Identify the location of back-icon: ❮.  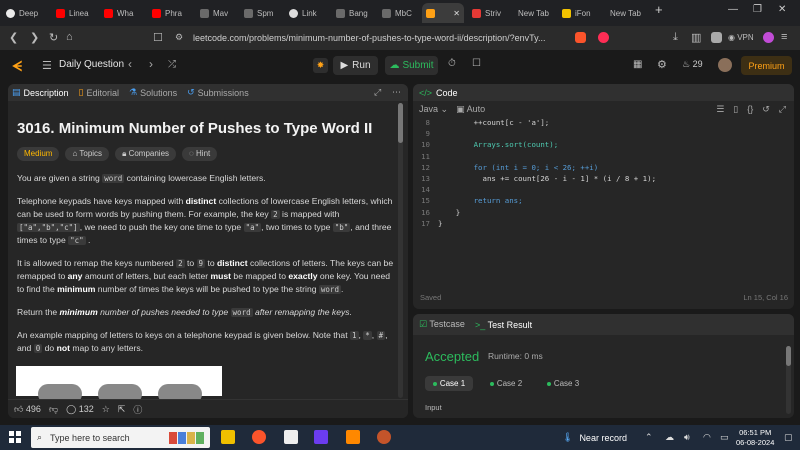
(13, 37).